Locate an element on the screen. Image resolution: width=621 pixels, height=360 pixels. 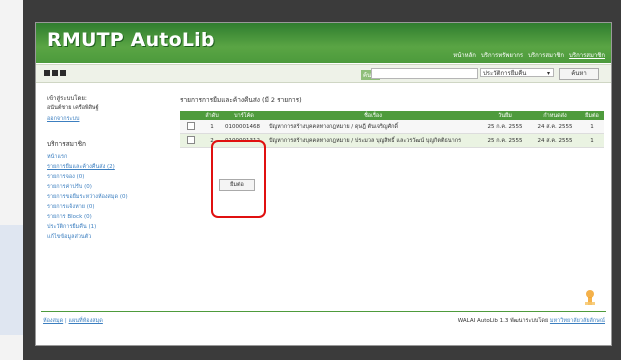
sidebar-item-lost: รายการแจ้งหาย (0) is located at coordinates (107, 207).